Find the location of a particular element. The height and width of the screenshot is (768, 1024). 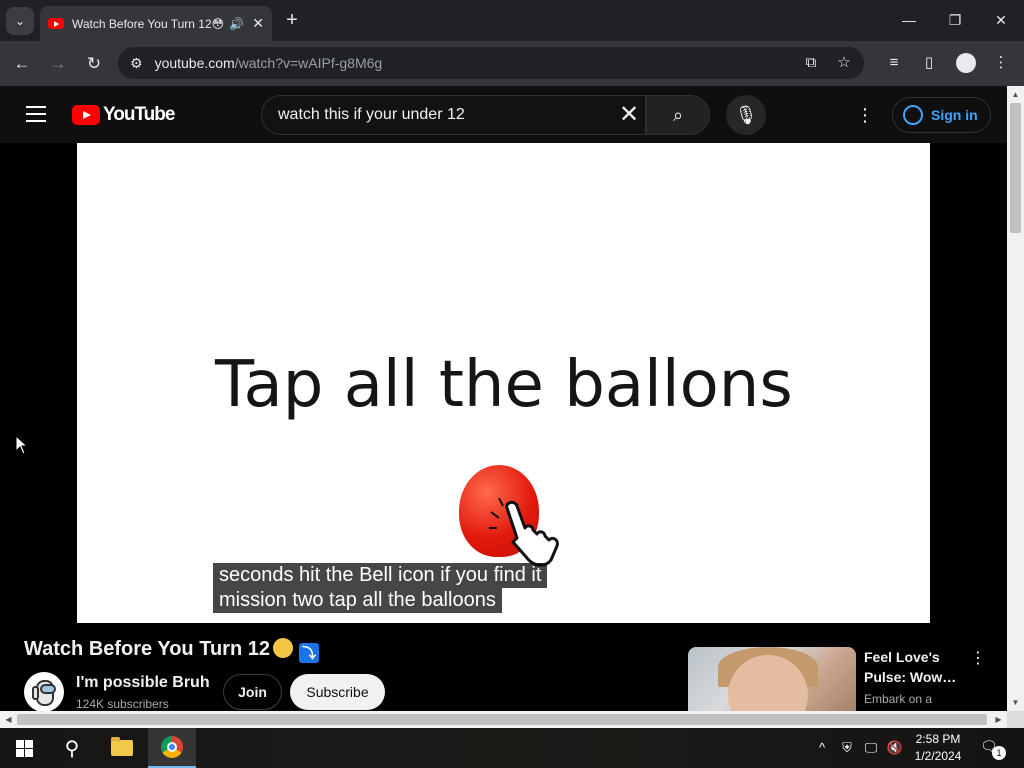

system-clock: 2:58 PM 1/2/2024 is located at coordinates (938, 748).